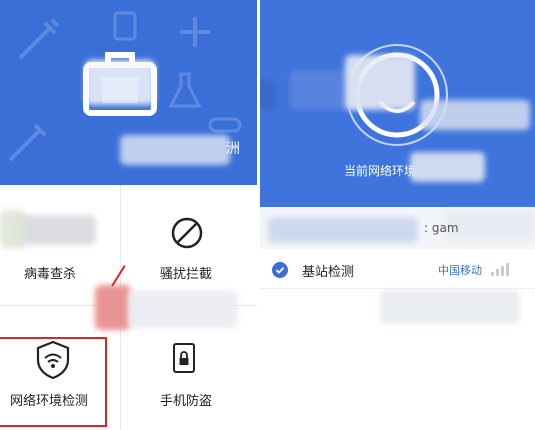  What do you see at coordinates (184, 358) in the screenshot?
I see `phone-lock-icon` at bounding box center [184, 358].